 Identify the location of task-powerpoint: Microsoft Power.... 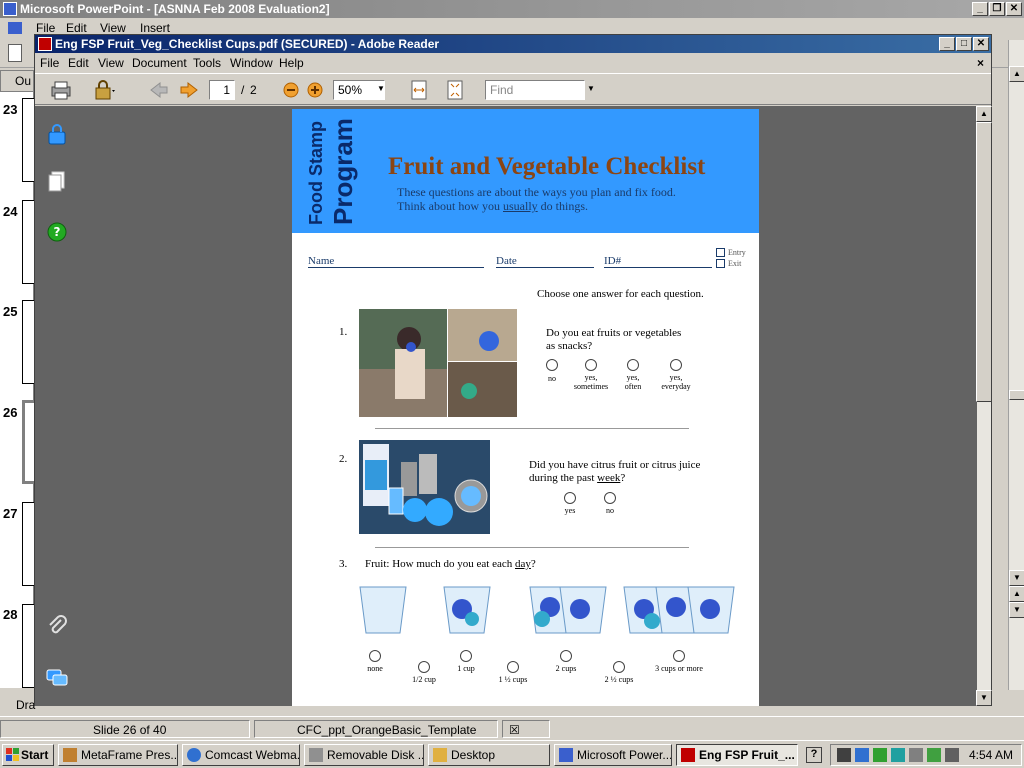
(613, 755).